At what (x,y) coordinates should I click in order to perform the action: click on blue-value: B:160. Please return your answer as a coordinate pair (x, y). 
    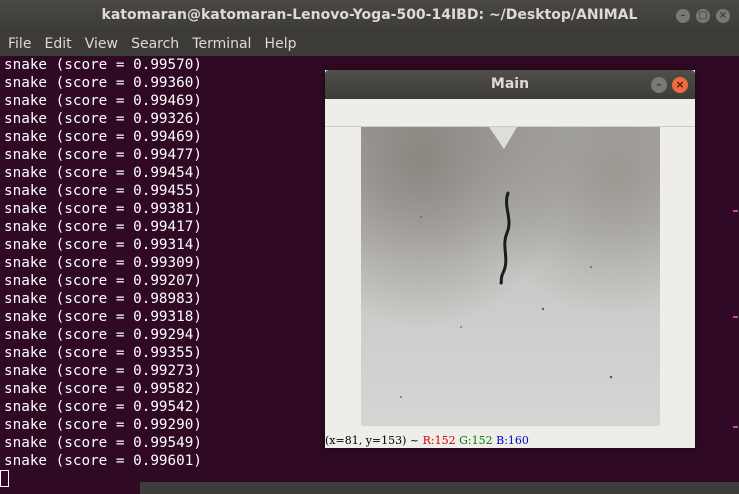
    Looking at the image, I should click on (512, 440).